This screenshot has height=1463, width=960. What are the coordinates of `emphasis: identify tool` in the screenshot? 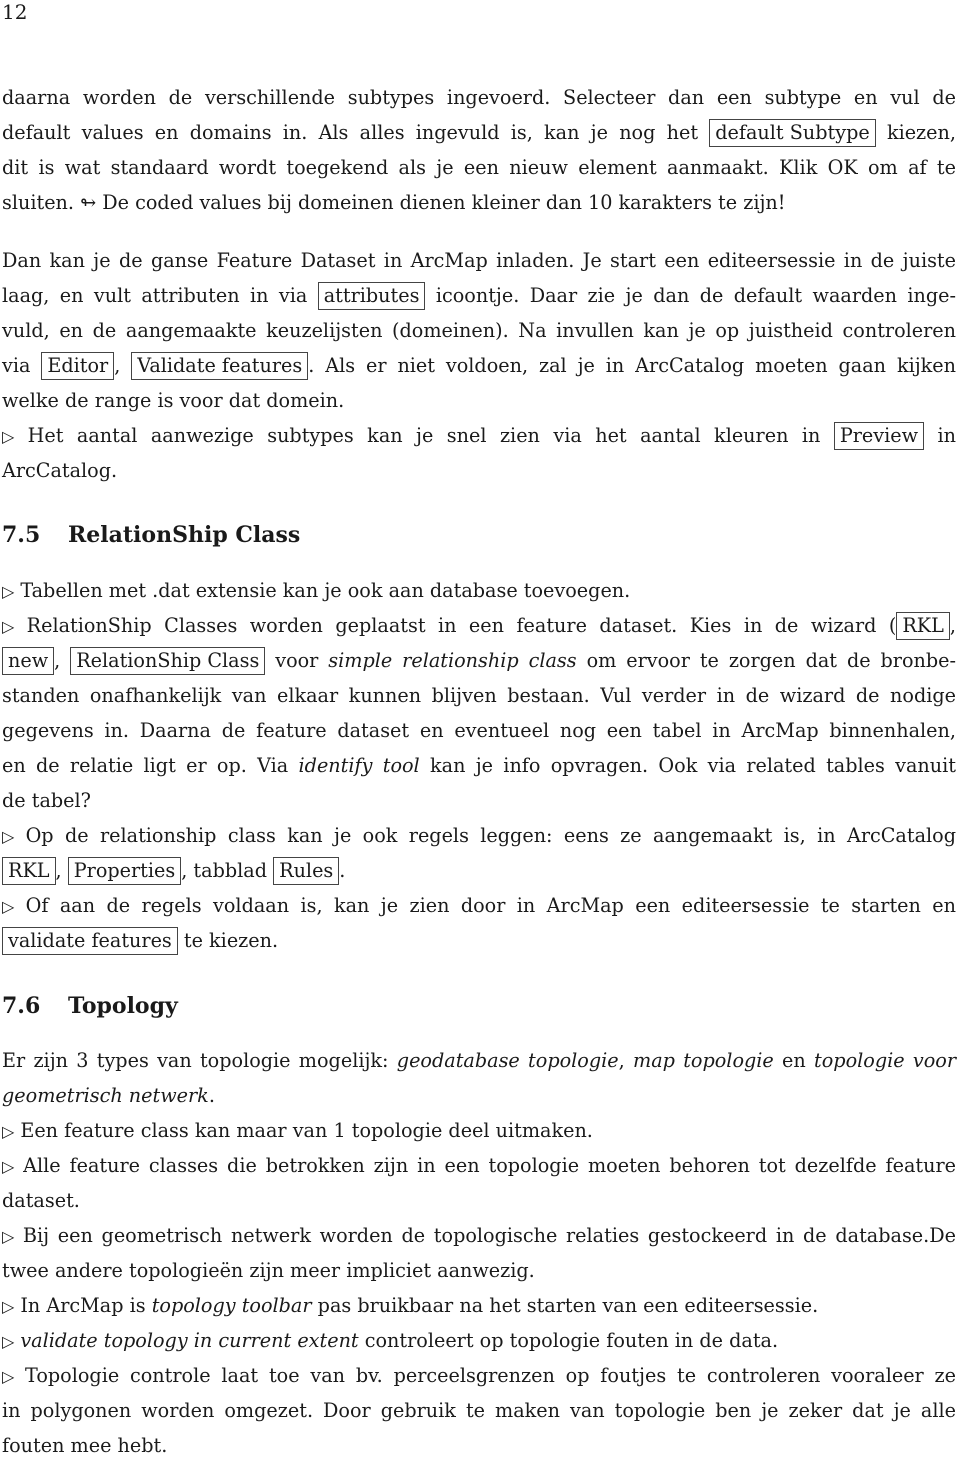 It's located at (359, 765).